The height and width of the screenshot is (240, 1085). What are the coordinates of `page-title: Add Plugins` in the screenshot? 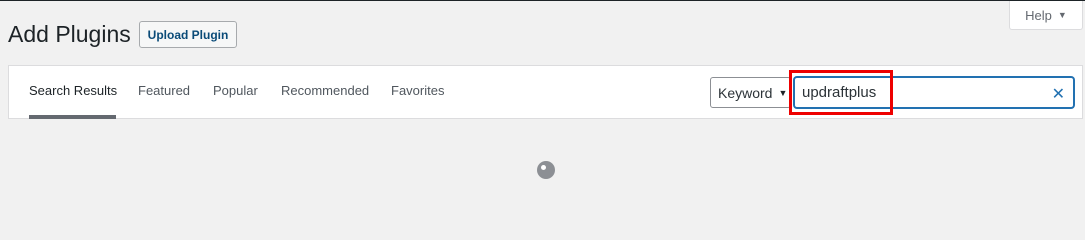 It's located at (69, 34).